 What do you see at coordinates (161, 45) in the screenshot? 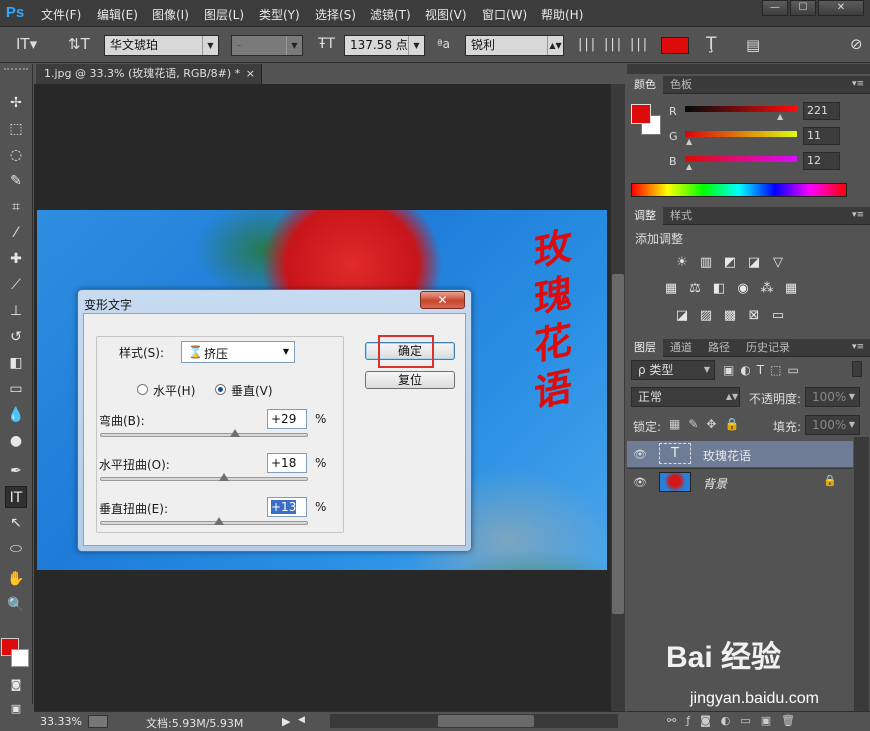
I see `font-family-select: 华文琥珀 ▼` at bounding box center [161, 45].